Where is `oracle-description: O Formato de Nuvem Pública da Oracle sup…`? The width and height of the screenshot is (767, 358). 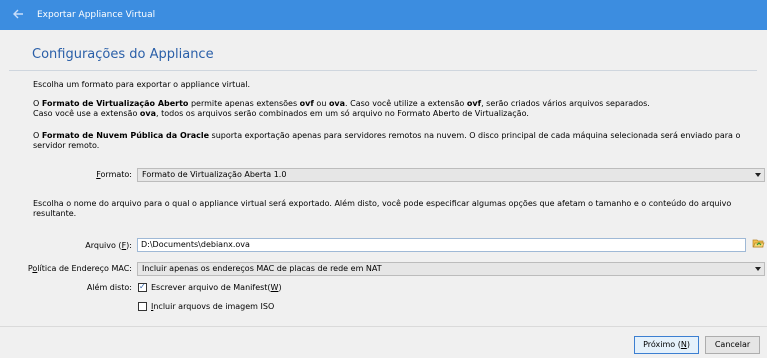 oracle-description: O Formato de Nuvem Pública da Oracle sup… is located at coordinates (387, 140).